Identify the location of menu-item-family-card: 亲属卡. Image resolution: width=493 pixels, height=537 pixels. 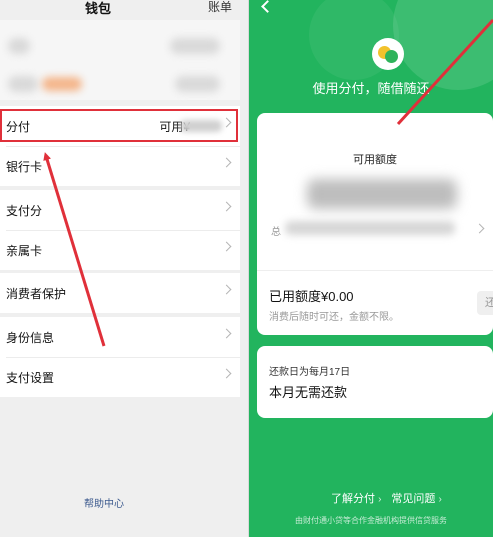
(120, 250).